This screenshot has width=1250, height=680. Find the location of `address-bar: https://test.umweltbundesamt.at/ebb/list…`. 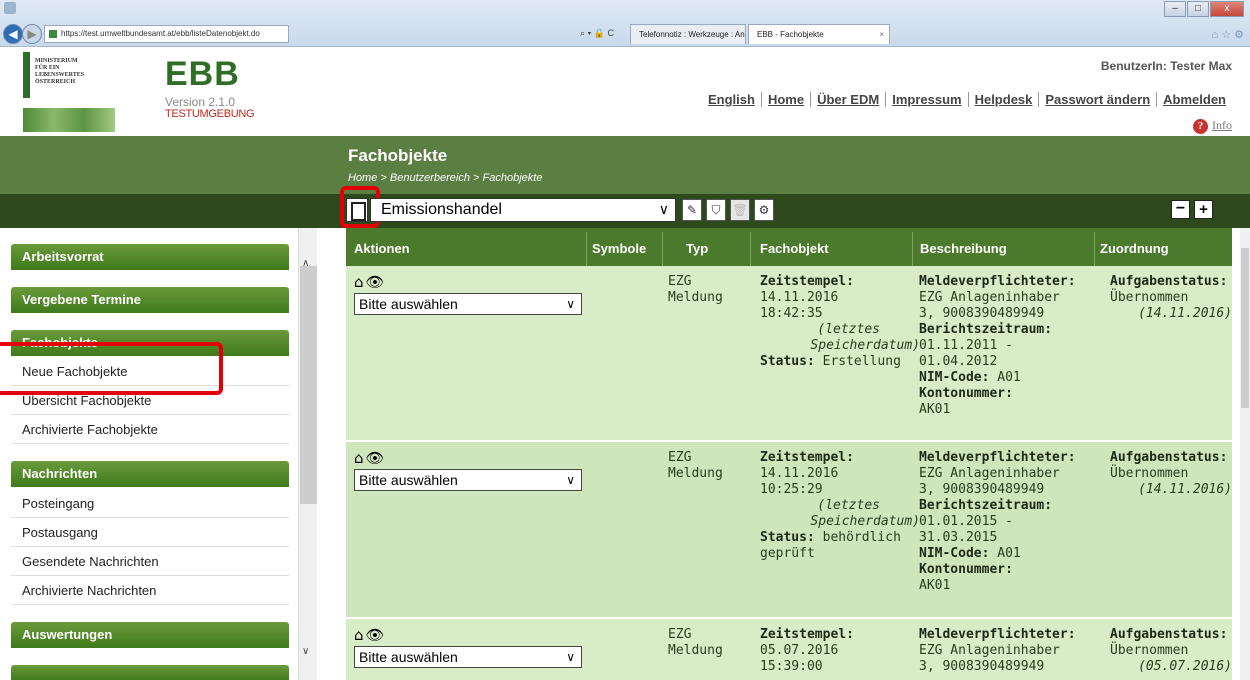

address-bar: https://test.umweltbundesamt.at/ebb/list… is located at coordinates (166, 34).